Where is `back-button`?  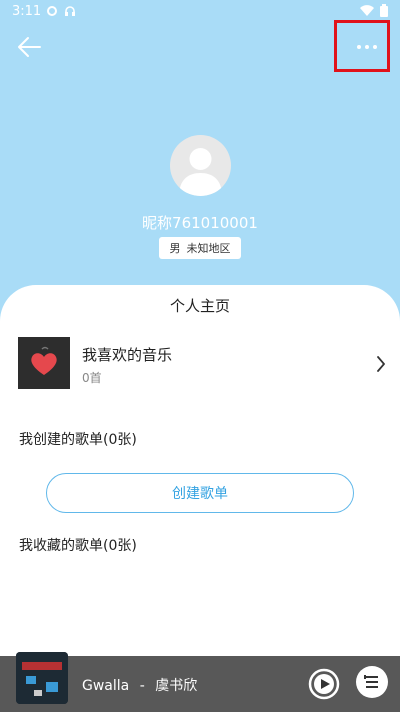 back-button is located at coordinates (29, 47).